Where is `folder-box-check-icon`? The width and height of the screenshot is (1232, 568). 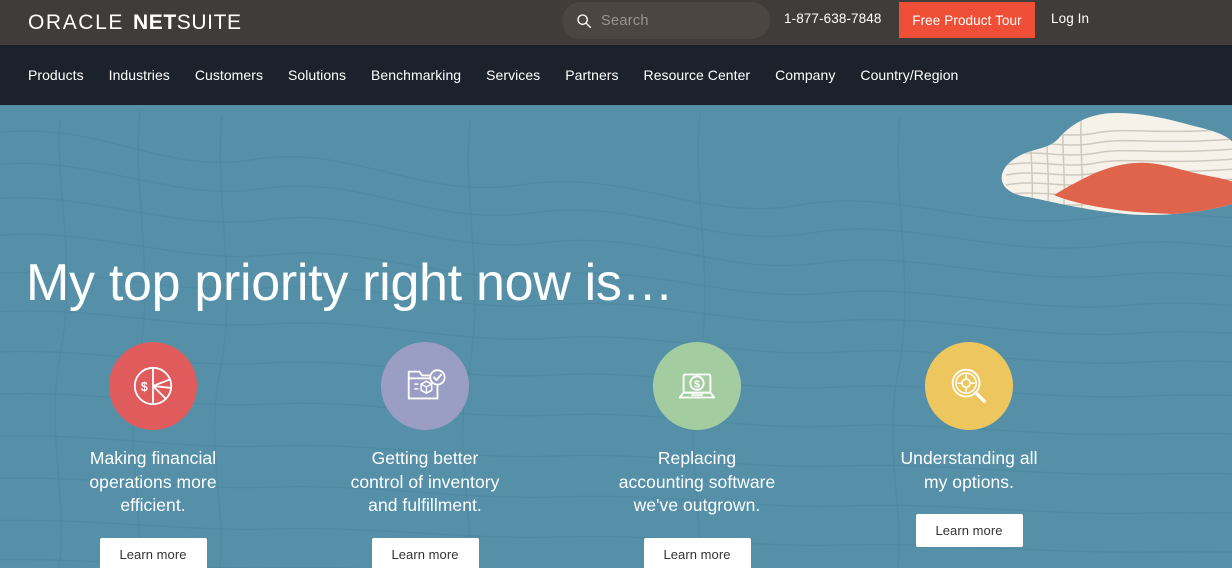 folder-box-check-icon is located at coordinates (426, 384).